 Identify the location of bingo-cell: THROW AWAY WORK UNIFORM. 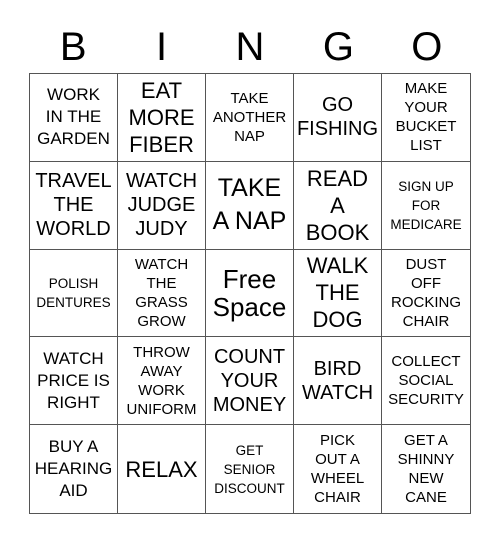
(162, 381).